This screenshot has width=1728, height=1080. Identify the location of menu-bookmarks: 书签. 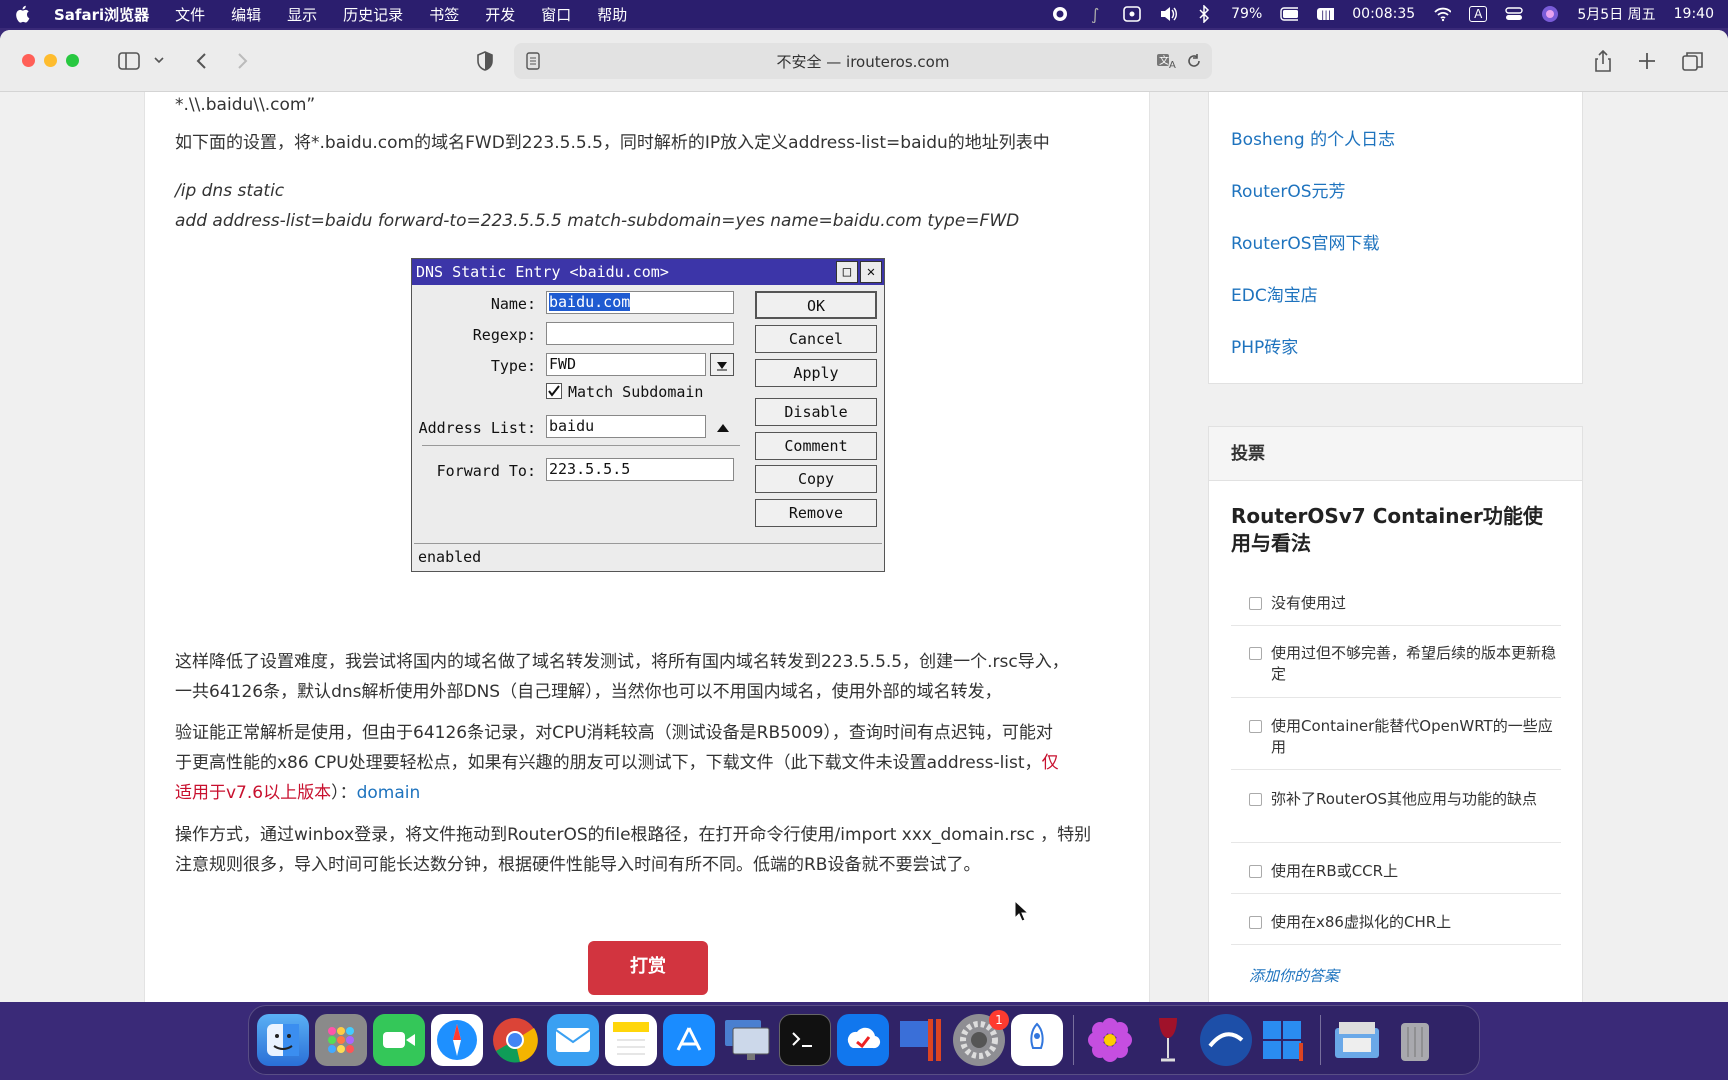
(444, 14).